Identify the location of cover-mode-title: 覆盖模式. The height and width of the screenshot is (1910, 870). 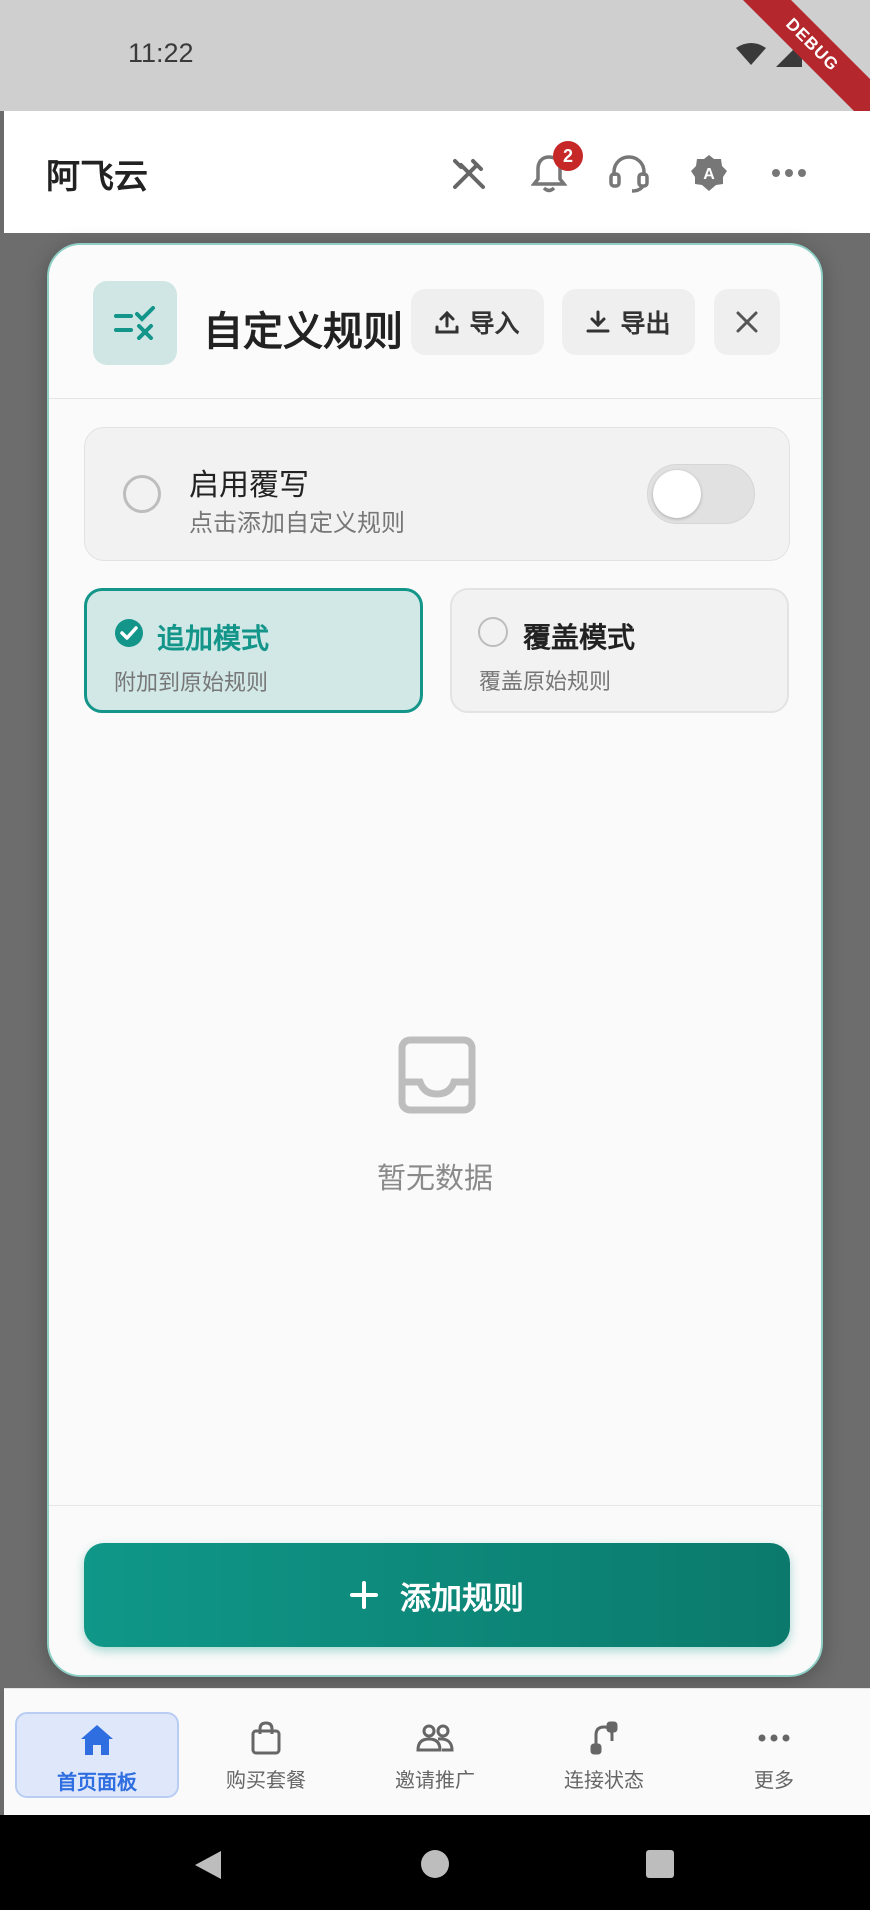
(579, 637).